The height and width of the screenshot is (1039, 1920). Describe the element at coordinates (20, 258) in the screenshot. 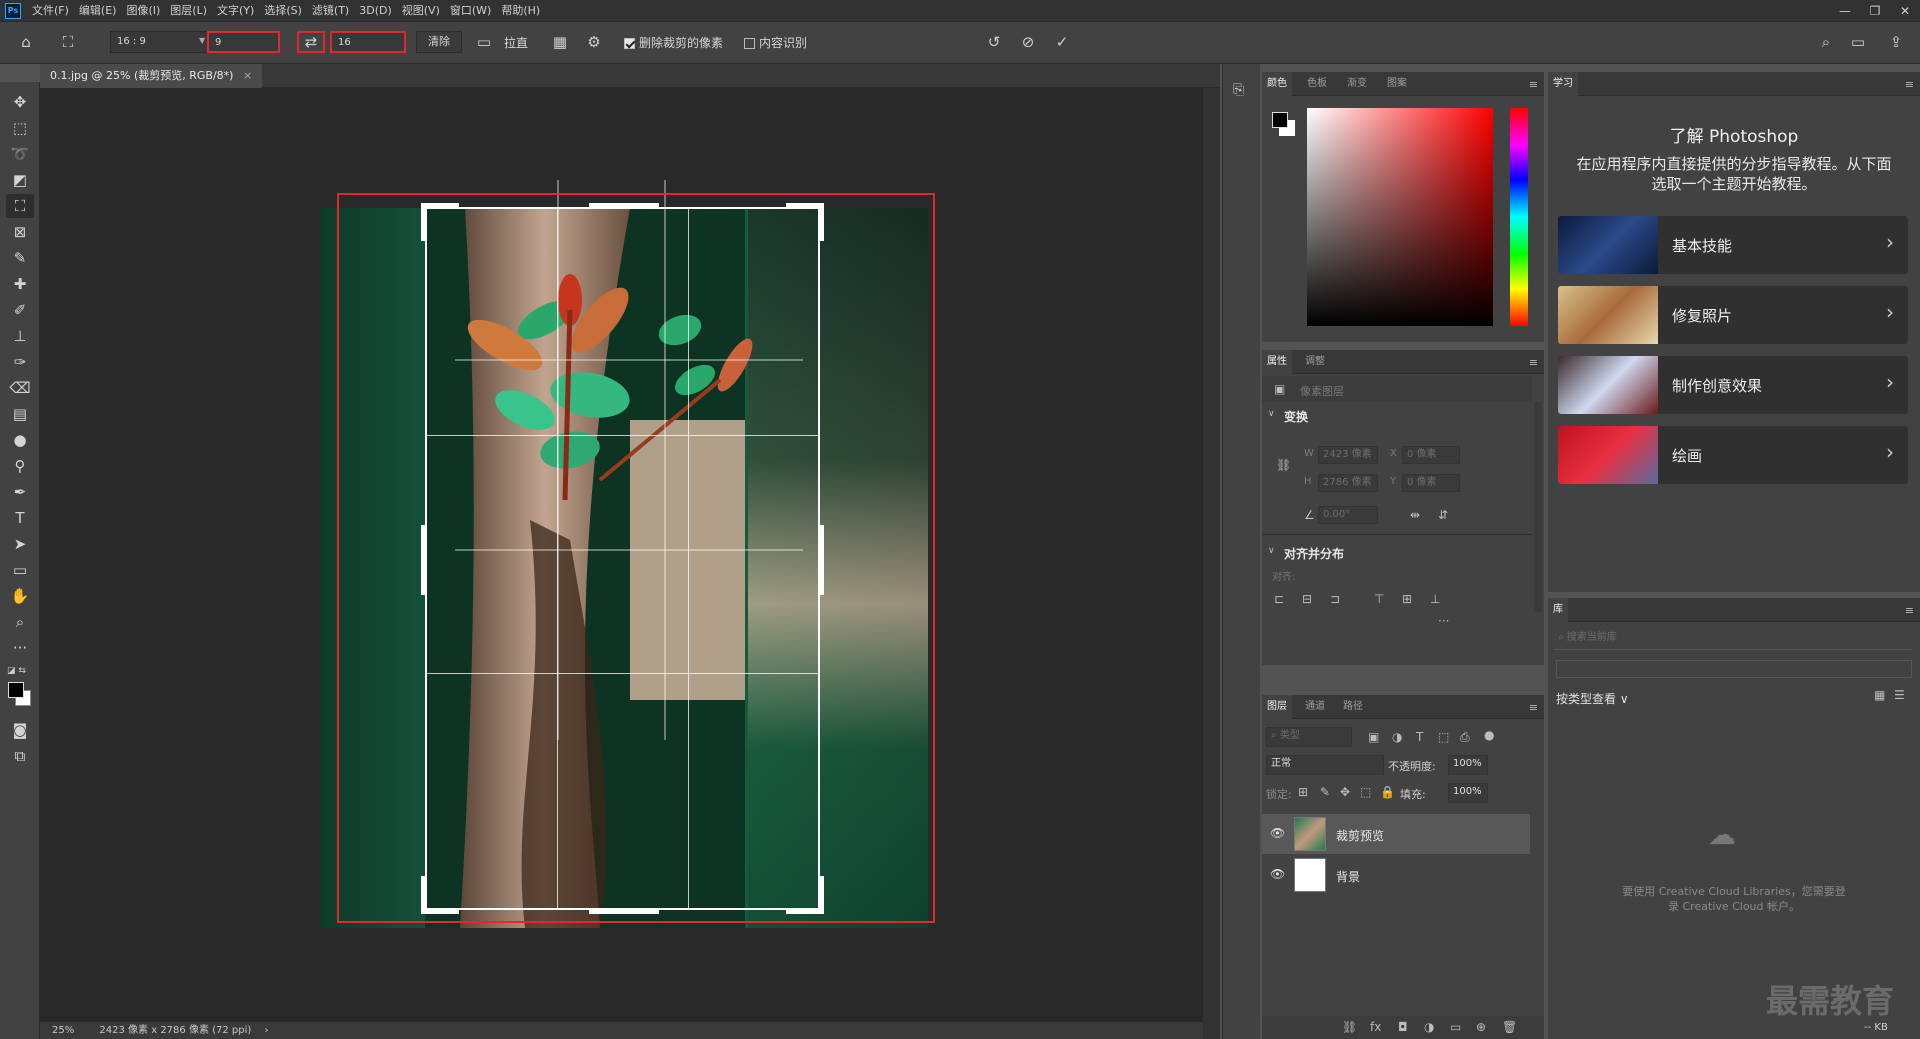

I see `eyedropper-tool-icon: ✎` at that location.